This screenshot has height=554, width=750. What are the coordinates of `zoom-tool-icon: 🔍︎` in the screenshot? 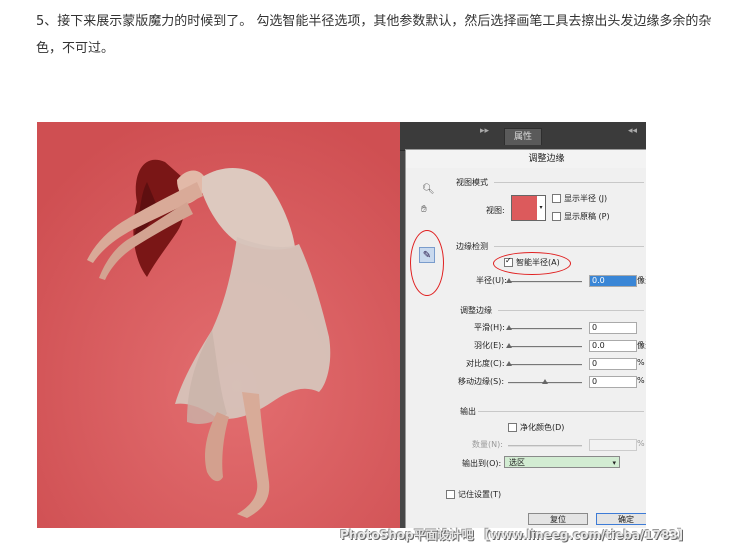 It's located at (428, 189).